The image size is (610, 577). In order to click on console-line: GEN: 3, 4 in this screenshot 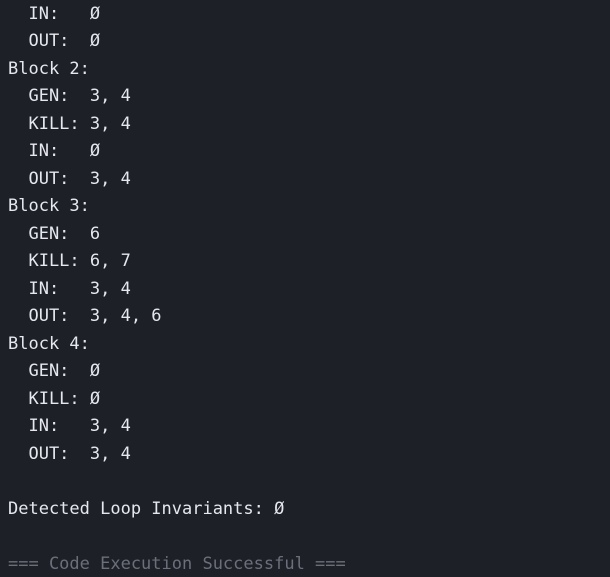, I will do `click(69, 96)`.